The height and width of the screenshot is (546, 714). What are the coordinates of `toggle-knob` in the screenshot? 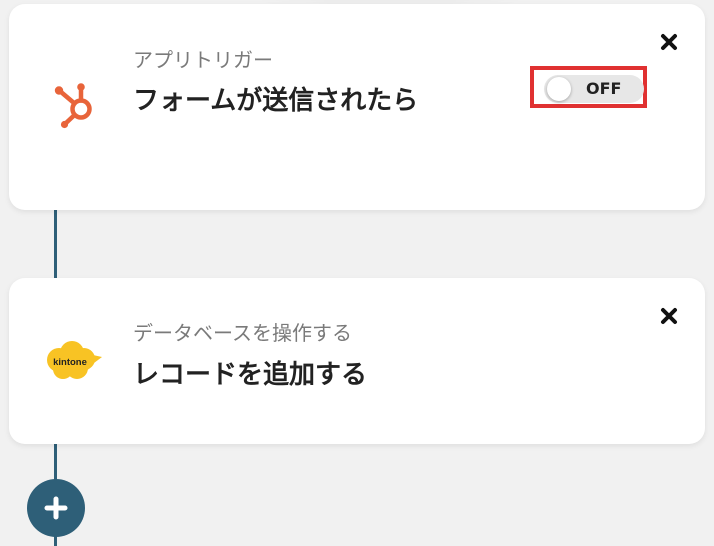 It's located at (559, 89).